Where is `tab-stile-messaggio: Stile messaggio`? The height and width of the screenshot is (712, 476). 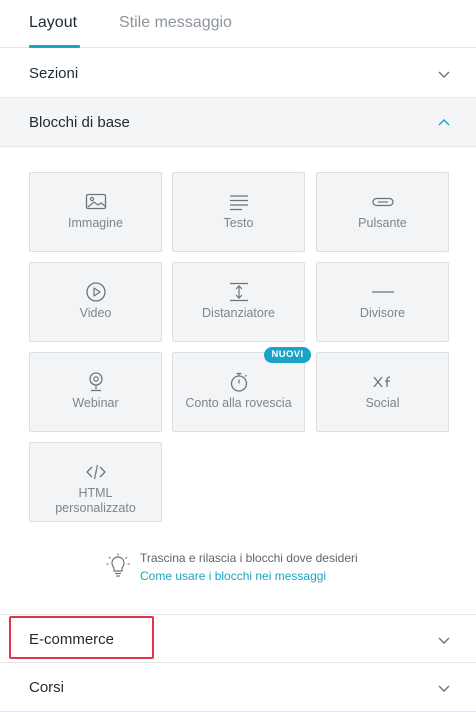
tab-stile-messaggio: Stile messaggio is located at coordinates (175, 23).